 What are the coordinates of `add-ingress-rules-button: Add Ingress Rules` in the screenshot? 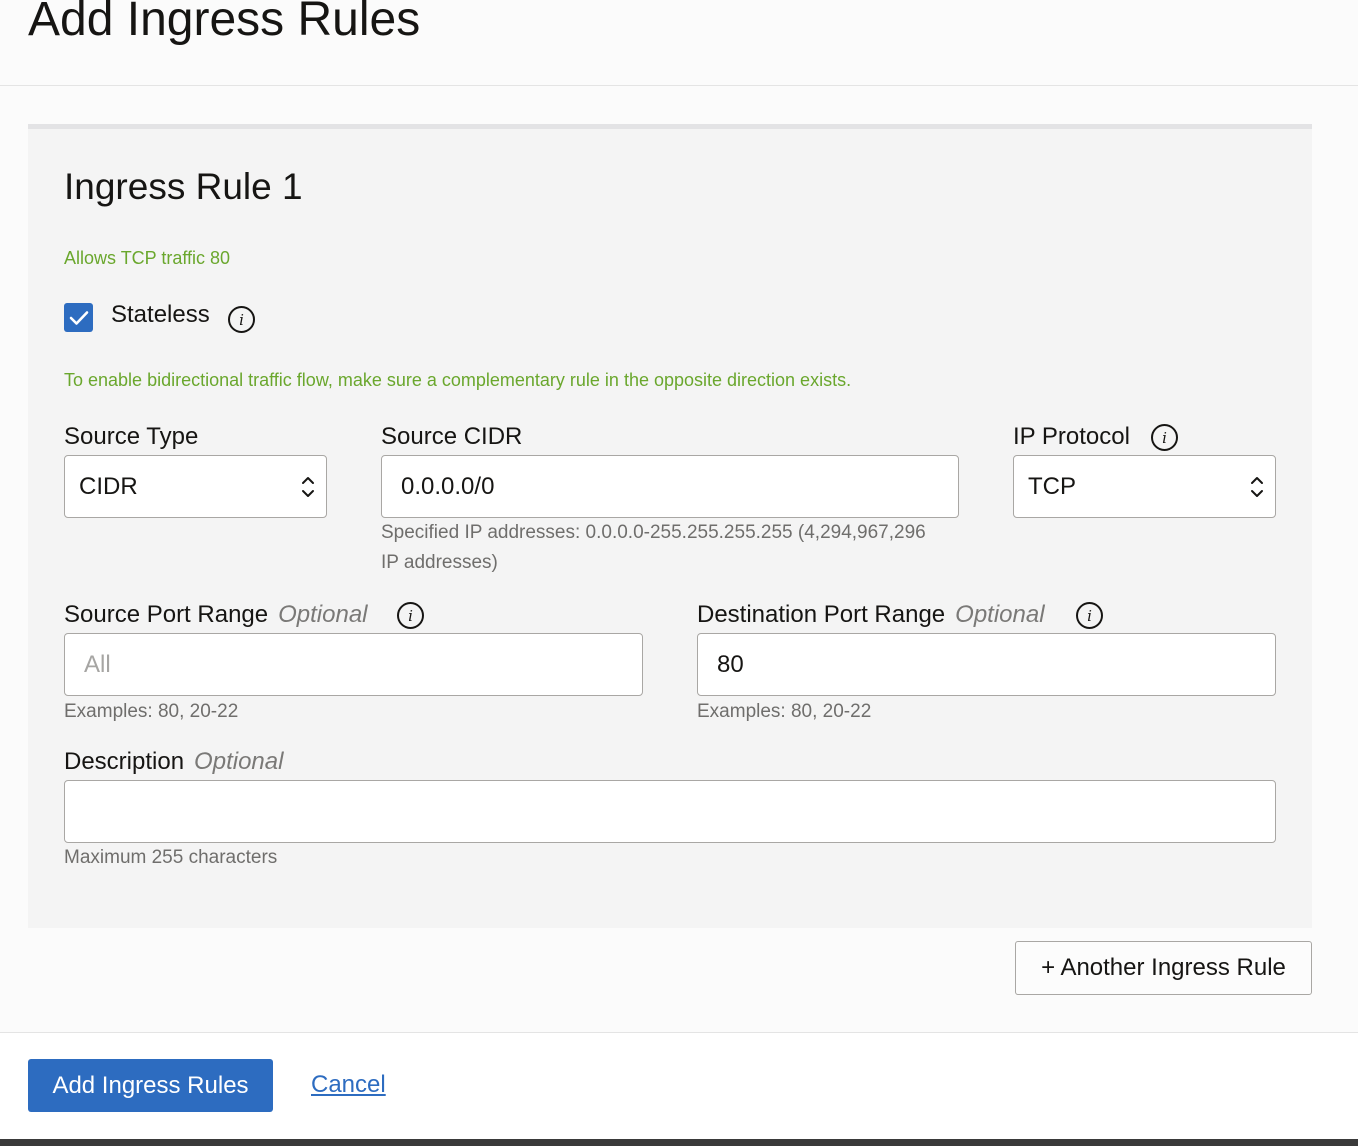 It's located at (150, 1085).